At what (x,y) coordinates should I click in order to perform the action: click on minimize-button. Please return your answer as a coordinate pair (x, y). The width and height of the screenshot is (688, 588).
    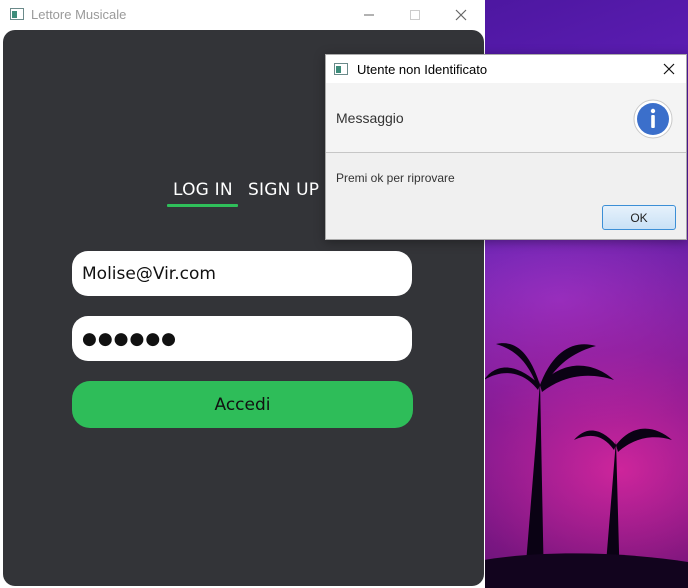
    Looking at the image, I should click on (369, 15).